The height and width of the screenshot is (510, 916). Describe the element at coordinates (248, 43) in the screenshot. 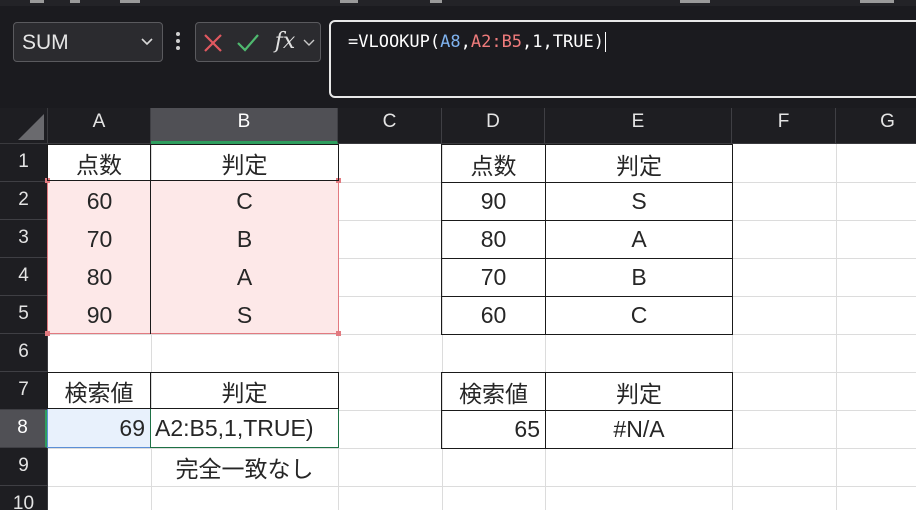

I see `checkmark-icon` at that location.